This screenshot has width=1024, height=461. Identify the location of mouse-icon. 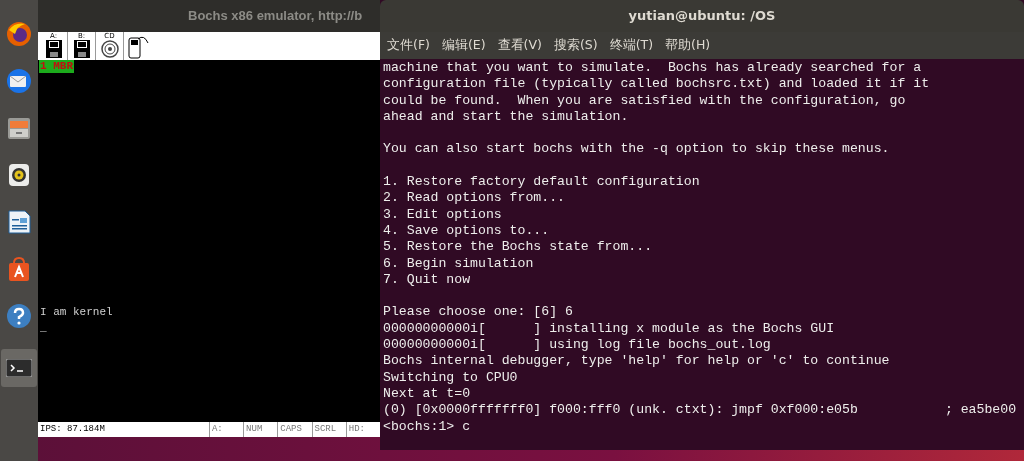
(139, 47).